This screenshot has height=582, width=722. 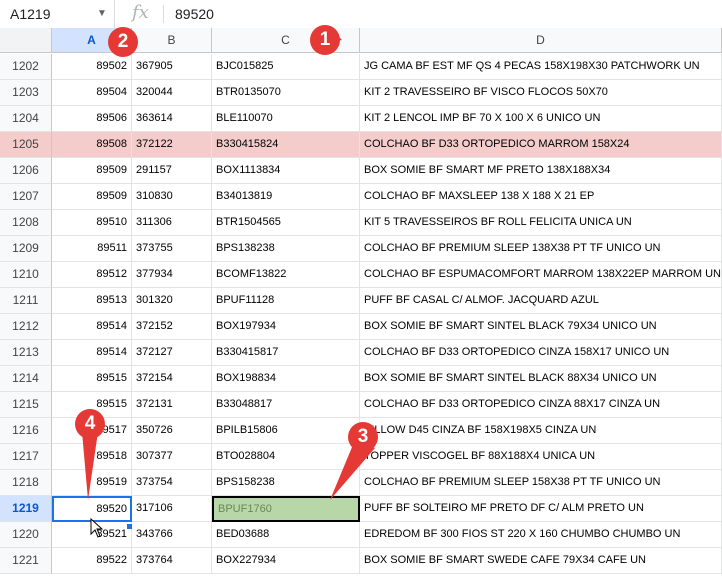 I want to click on marker-4-pointer, so click(x=90, y=466).